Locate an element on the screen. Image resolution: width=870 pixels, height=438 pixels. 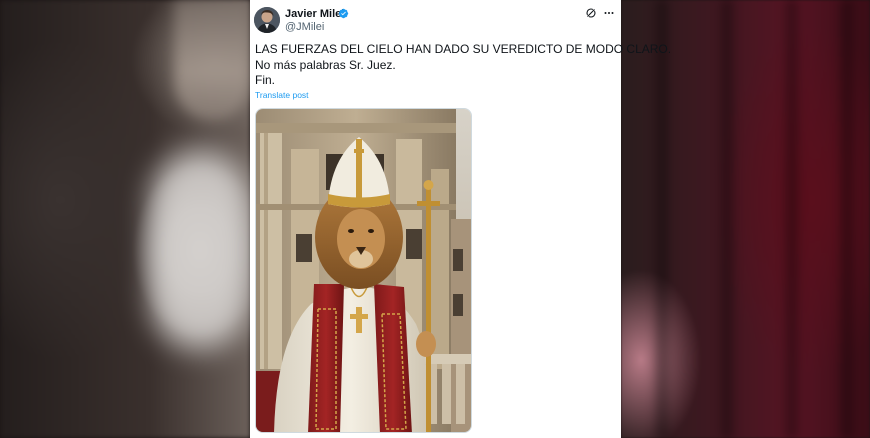
author-handle: @JMilei is located at coordinates (304, 27).